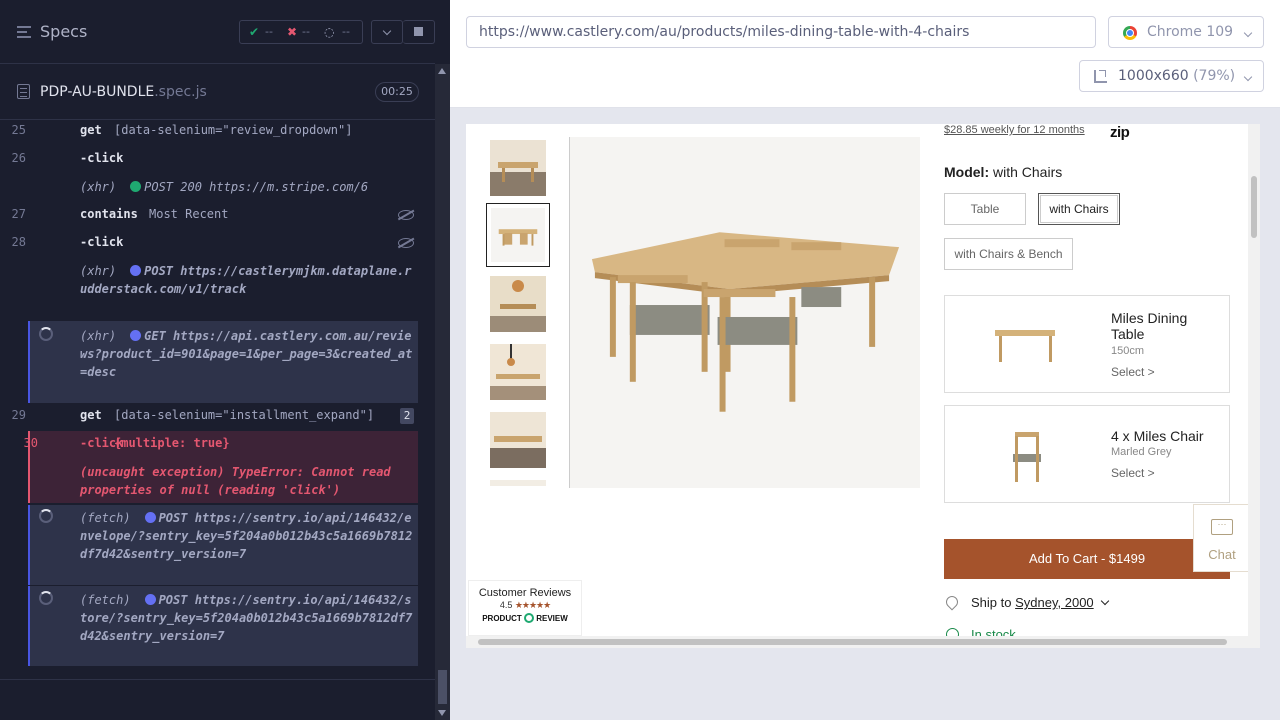 This screenshot has width=1280, height=720. Describe the element at coordinates (442, 392) in the screenshot. I see `command-log-scrollbar` at that location.